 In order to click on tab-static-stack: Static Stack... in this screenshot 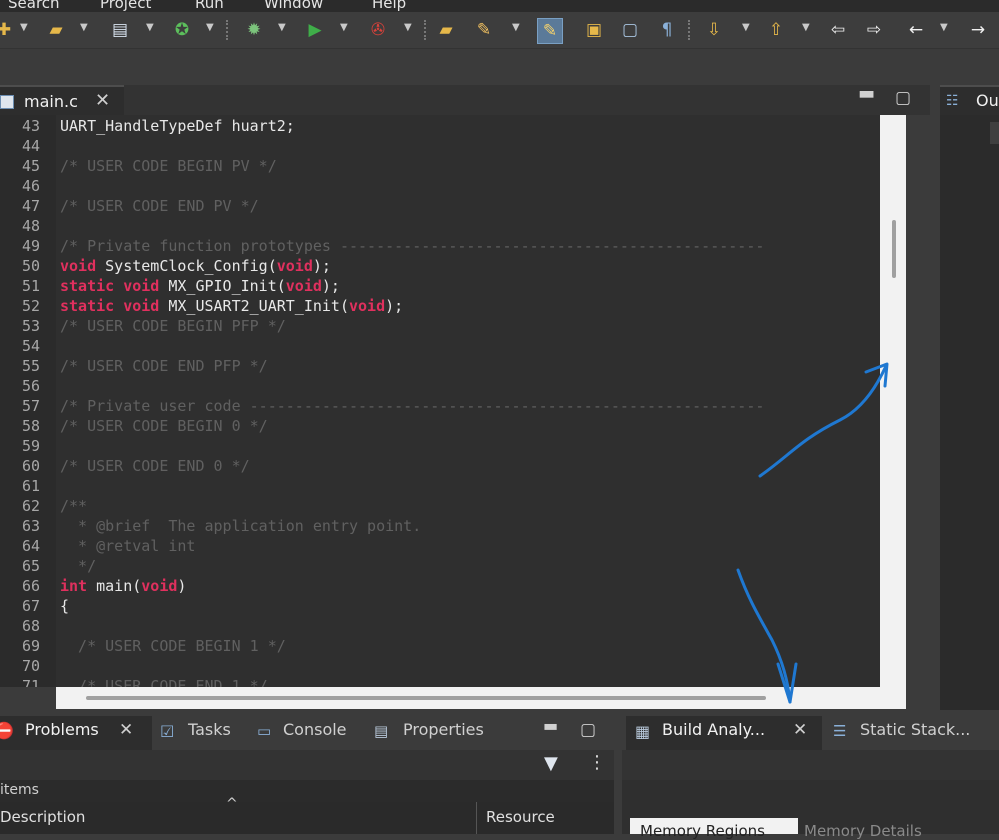, I will do `click(915, 729)`.